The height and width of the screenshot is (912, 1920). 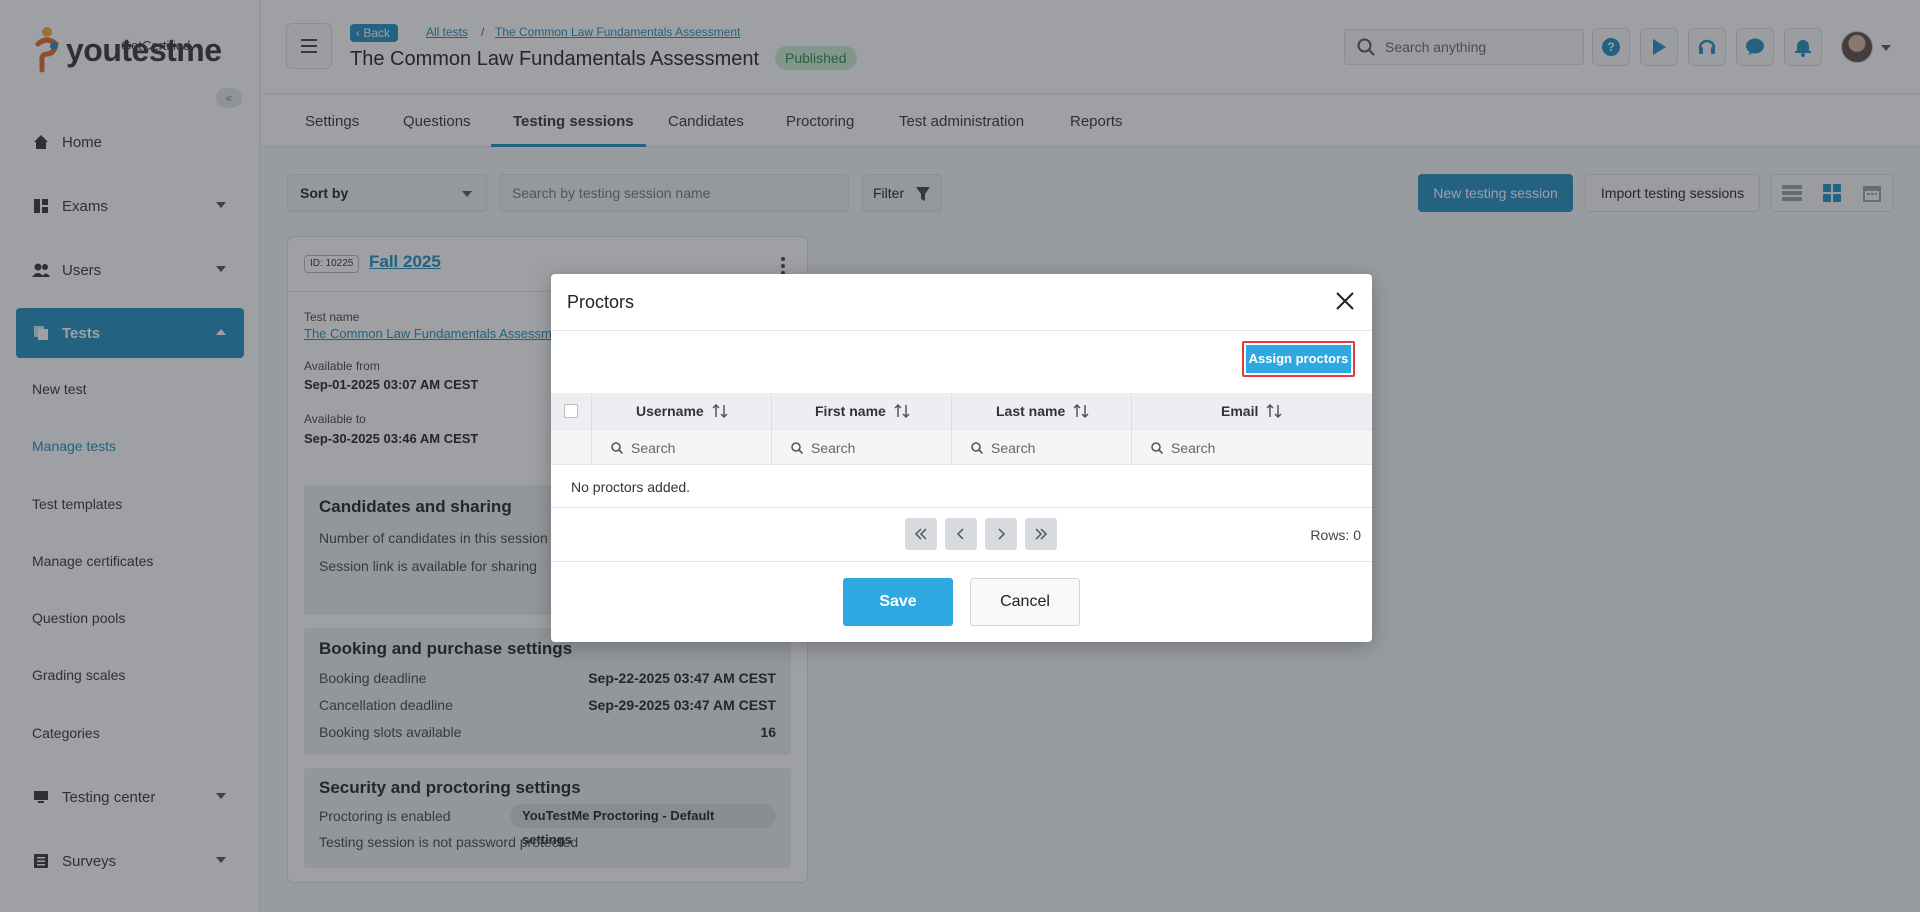 I want to click on column-header-first-name: First name, so click(x=862, y=411).